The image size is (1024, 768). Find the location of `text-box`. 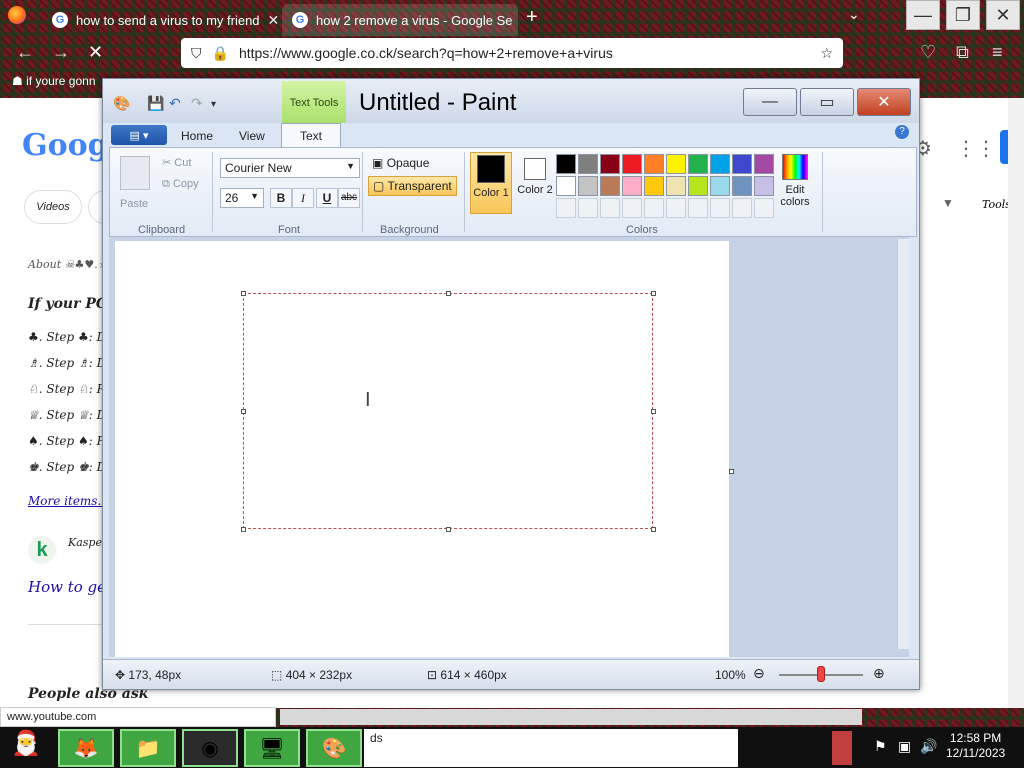

text-box is located at coordinates (448, 411).